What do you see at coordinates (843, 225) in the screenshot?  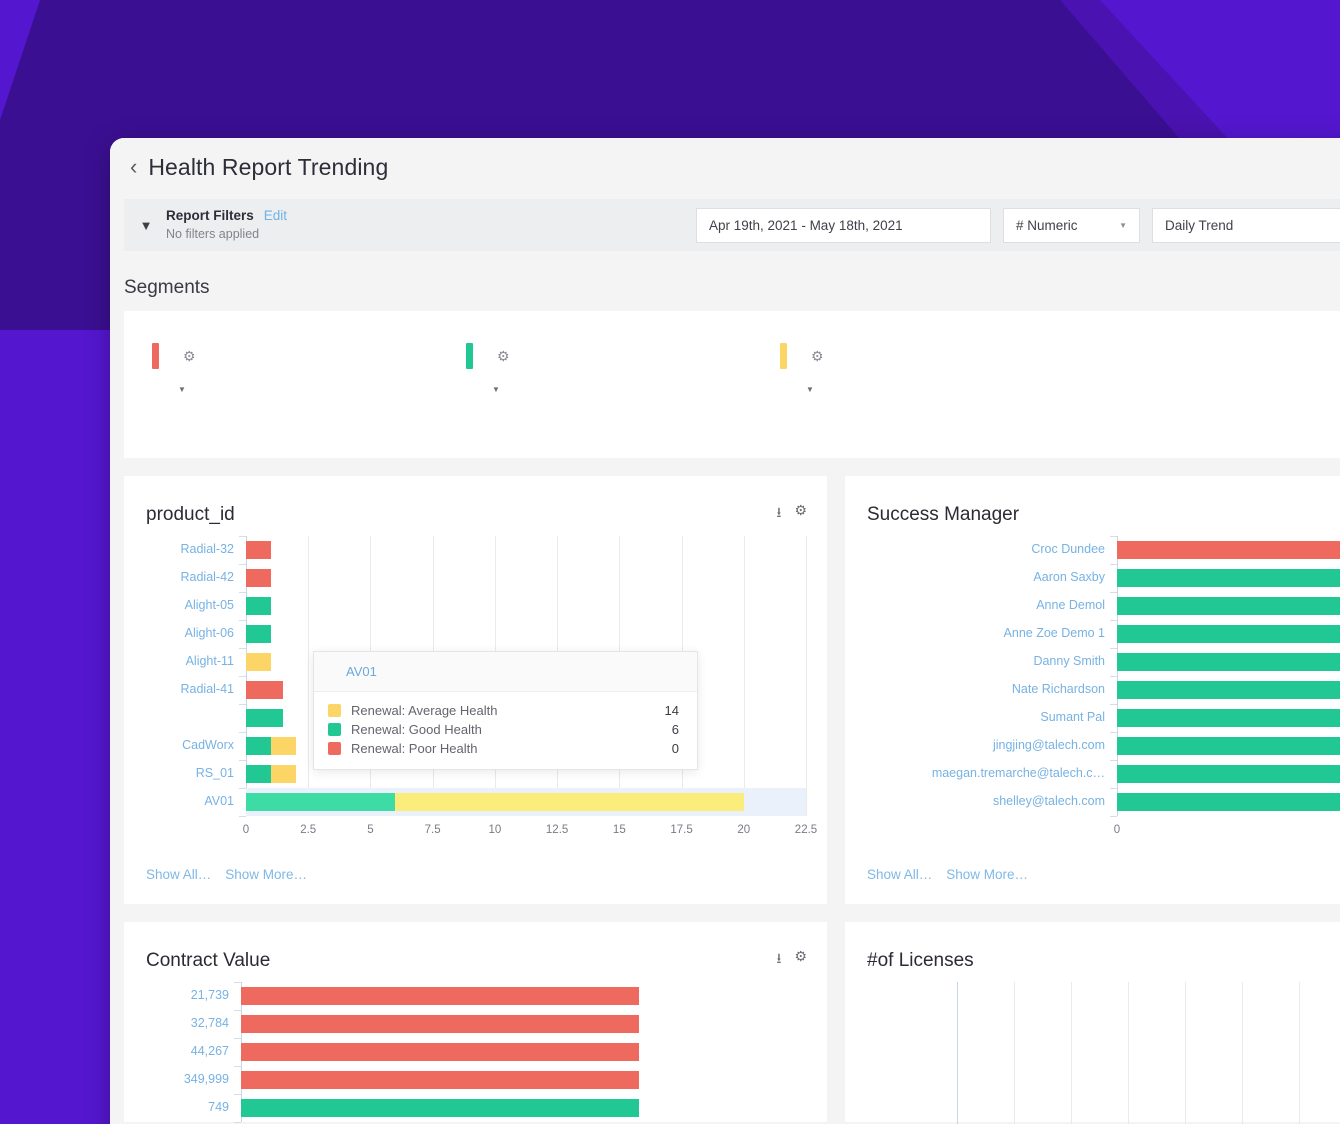 I see `date-range-input: Apr 19th, 2021 - May 18th, 2021` at bounding box center [843, 225].